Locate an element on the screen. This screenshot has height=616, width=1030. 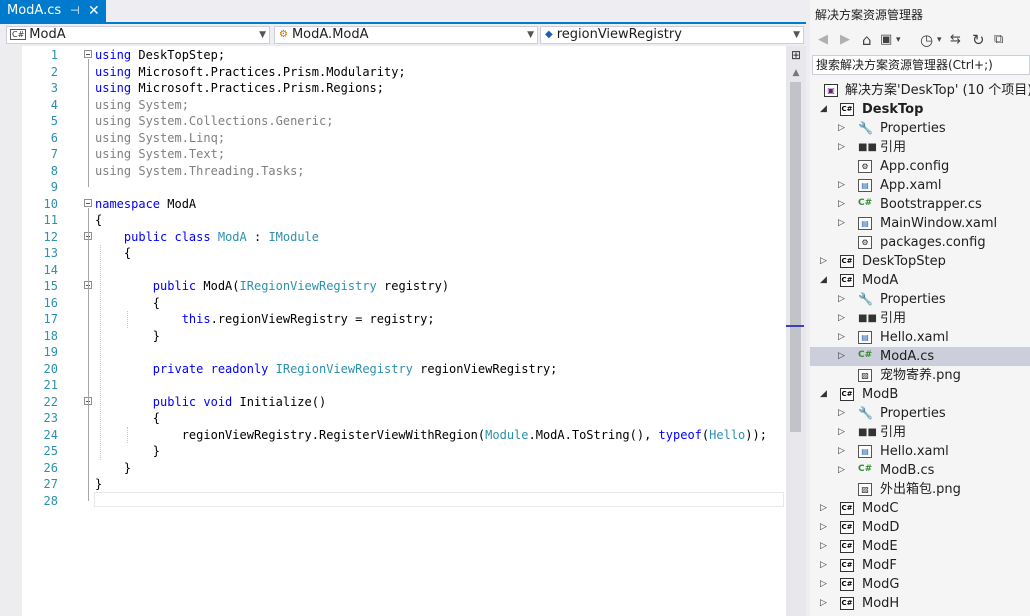
tree-item: ▣ 解决方案'DeskTop' (10 个项目) is located at coordinates (920, 90).